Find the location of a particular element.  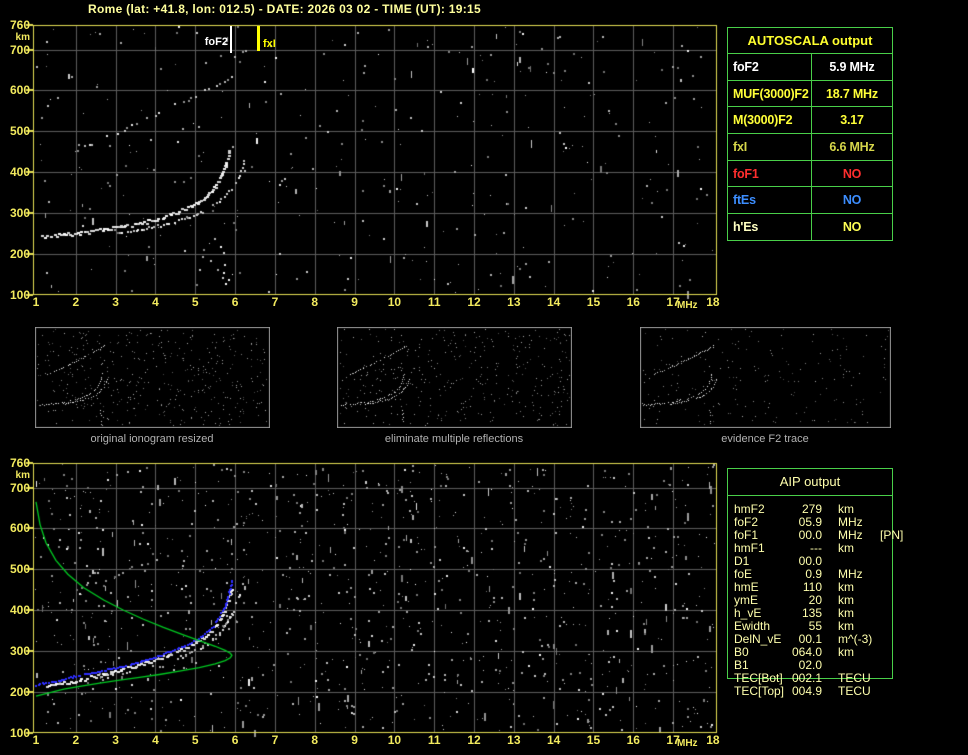

aip-row: TEC[Top] 004.9 TECU is located at coordinates (849, 691).